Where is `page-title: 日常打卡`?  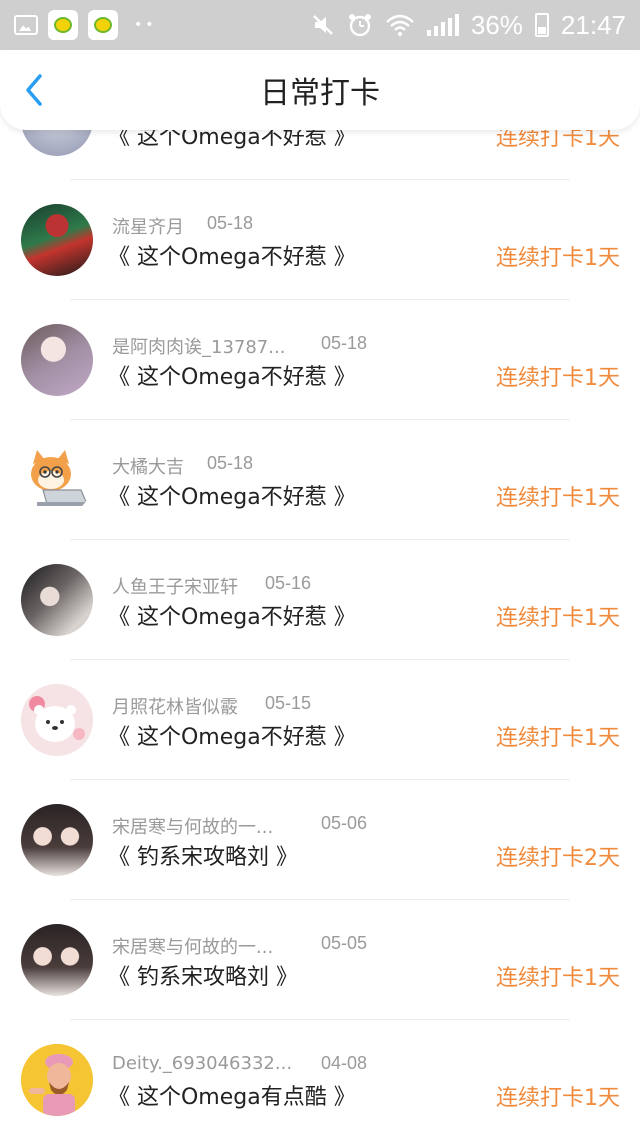
page-title: 日常打卡 is located at coordinates (320, 93).